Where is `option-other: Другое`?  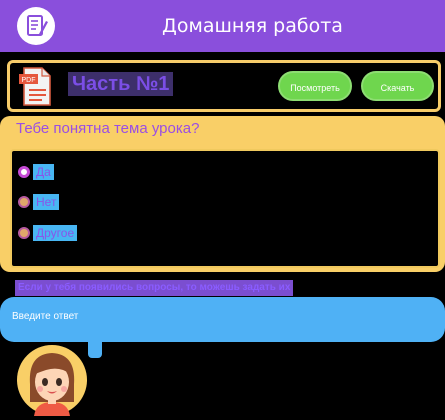
option-other: Другое is located at coordinates (48, 233).